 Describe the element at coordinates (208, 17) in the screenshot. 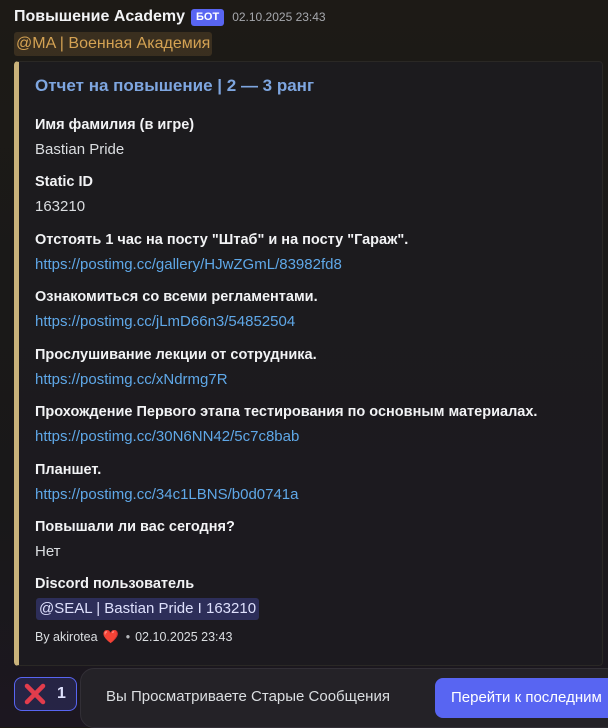

I see `bot-tag: БОТ` at that location.